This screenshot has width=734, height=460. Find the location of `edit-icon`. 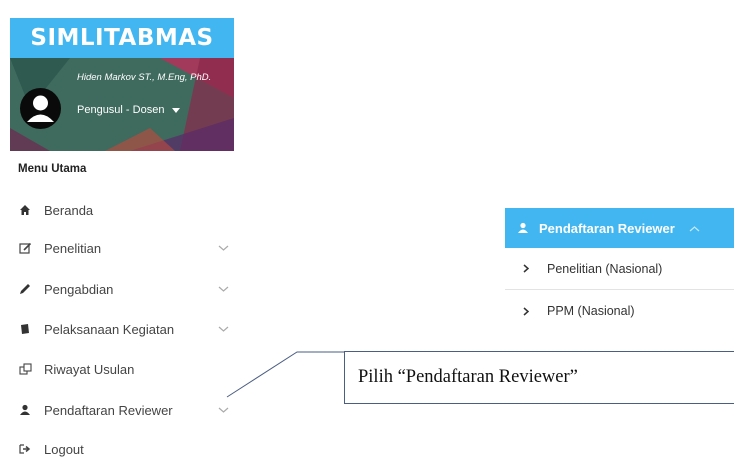

edit-icon is located at coordinates (25, 248).